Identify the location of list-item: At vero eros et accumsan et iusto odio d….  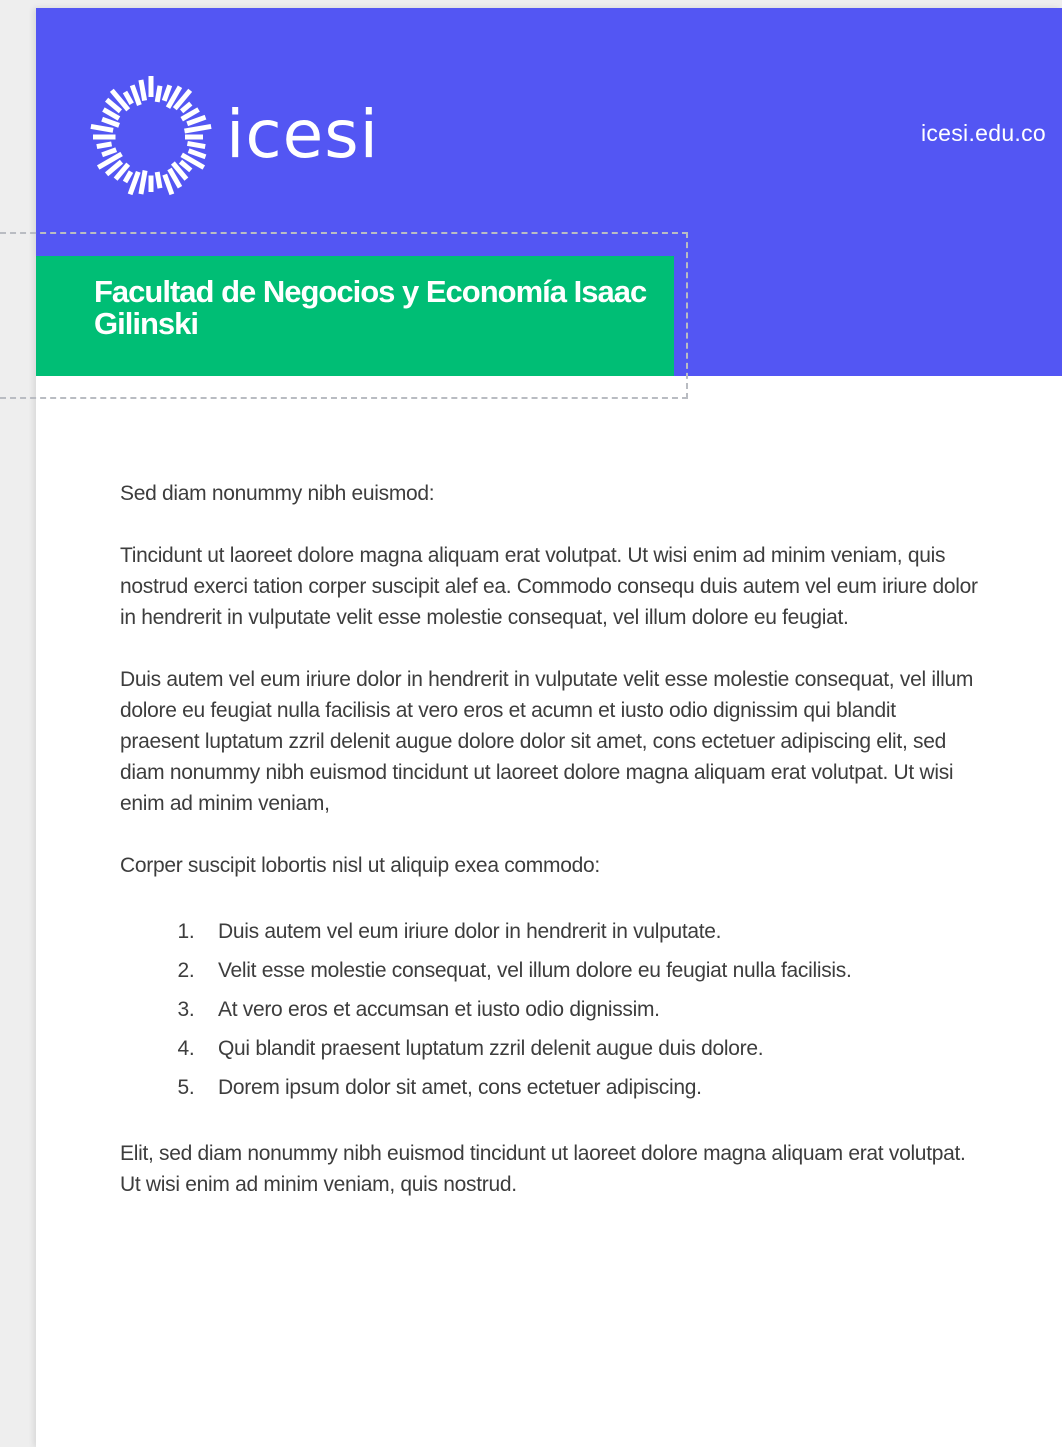
(590, 1009).